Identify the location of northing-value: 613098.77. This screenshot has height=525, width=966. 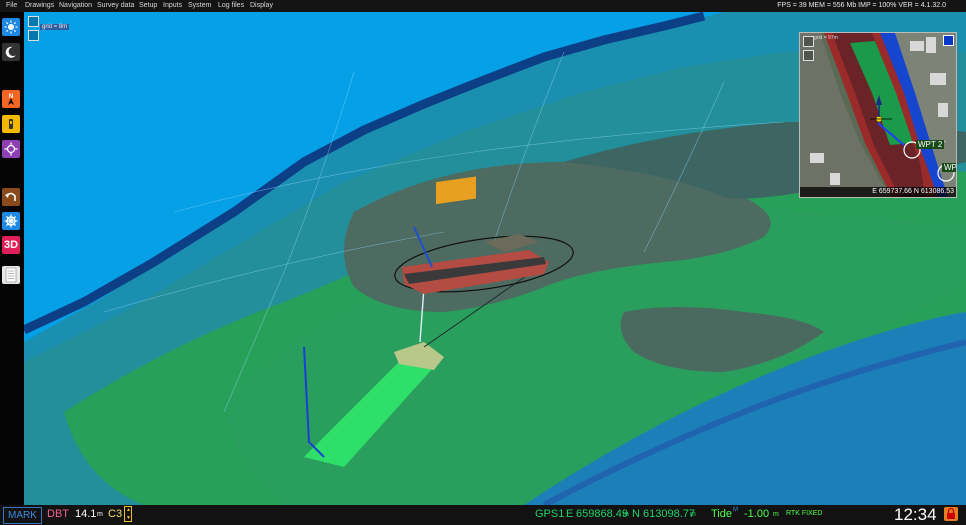
(669, 514).